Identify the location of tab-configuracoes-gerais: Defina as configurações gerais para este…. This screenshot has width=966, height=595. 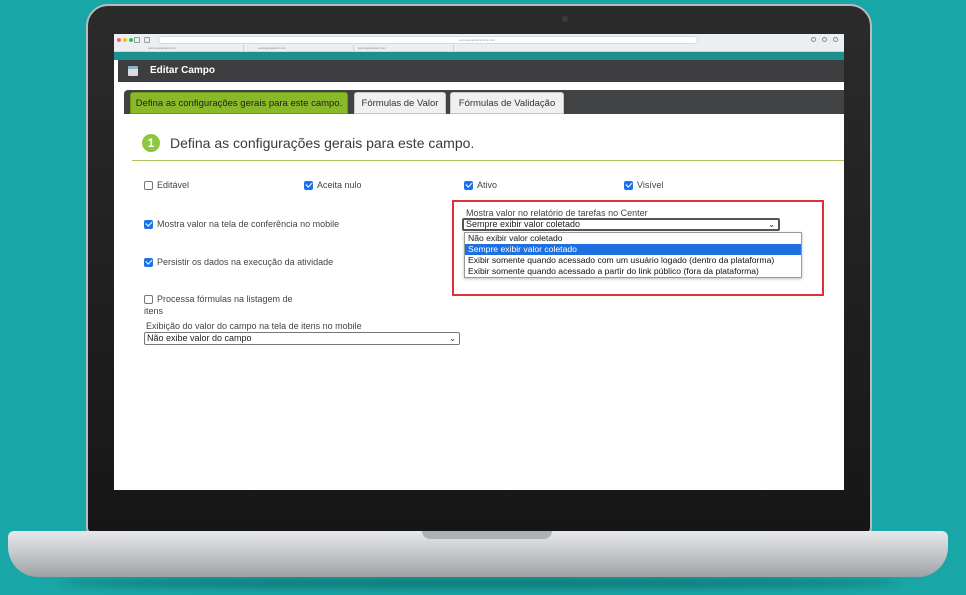
(239, 103).